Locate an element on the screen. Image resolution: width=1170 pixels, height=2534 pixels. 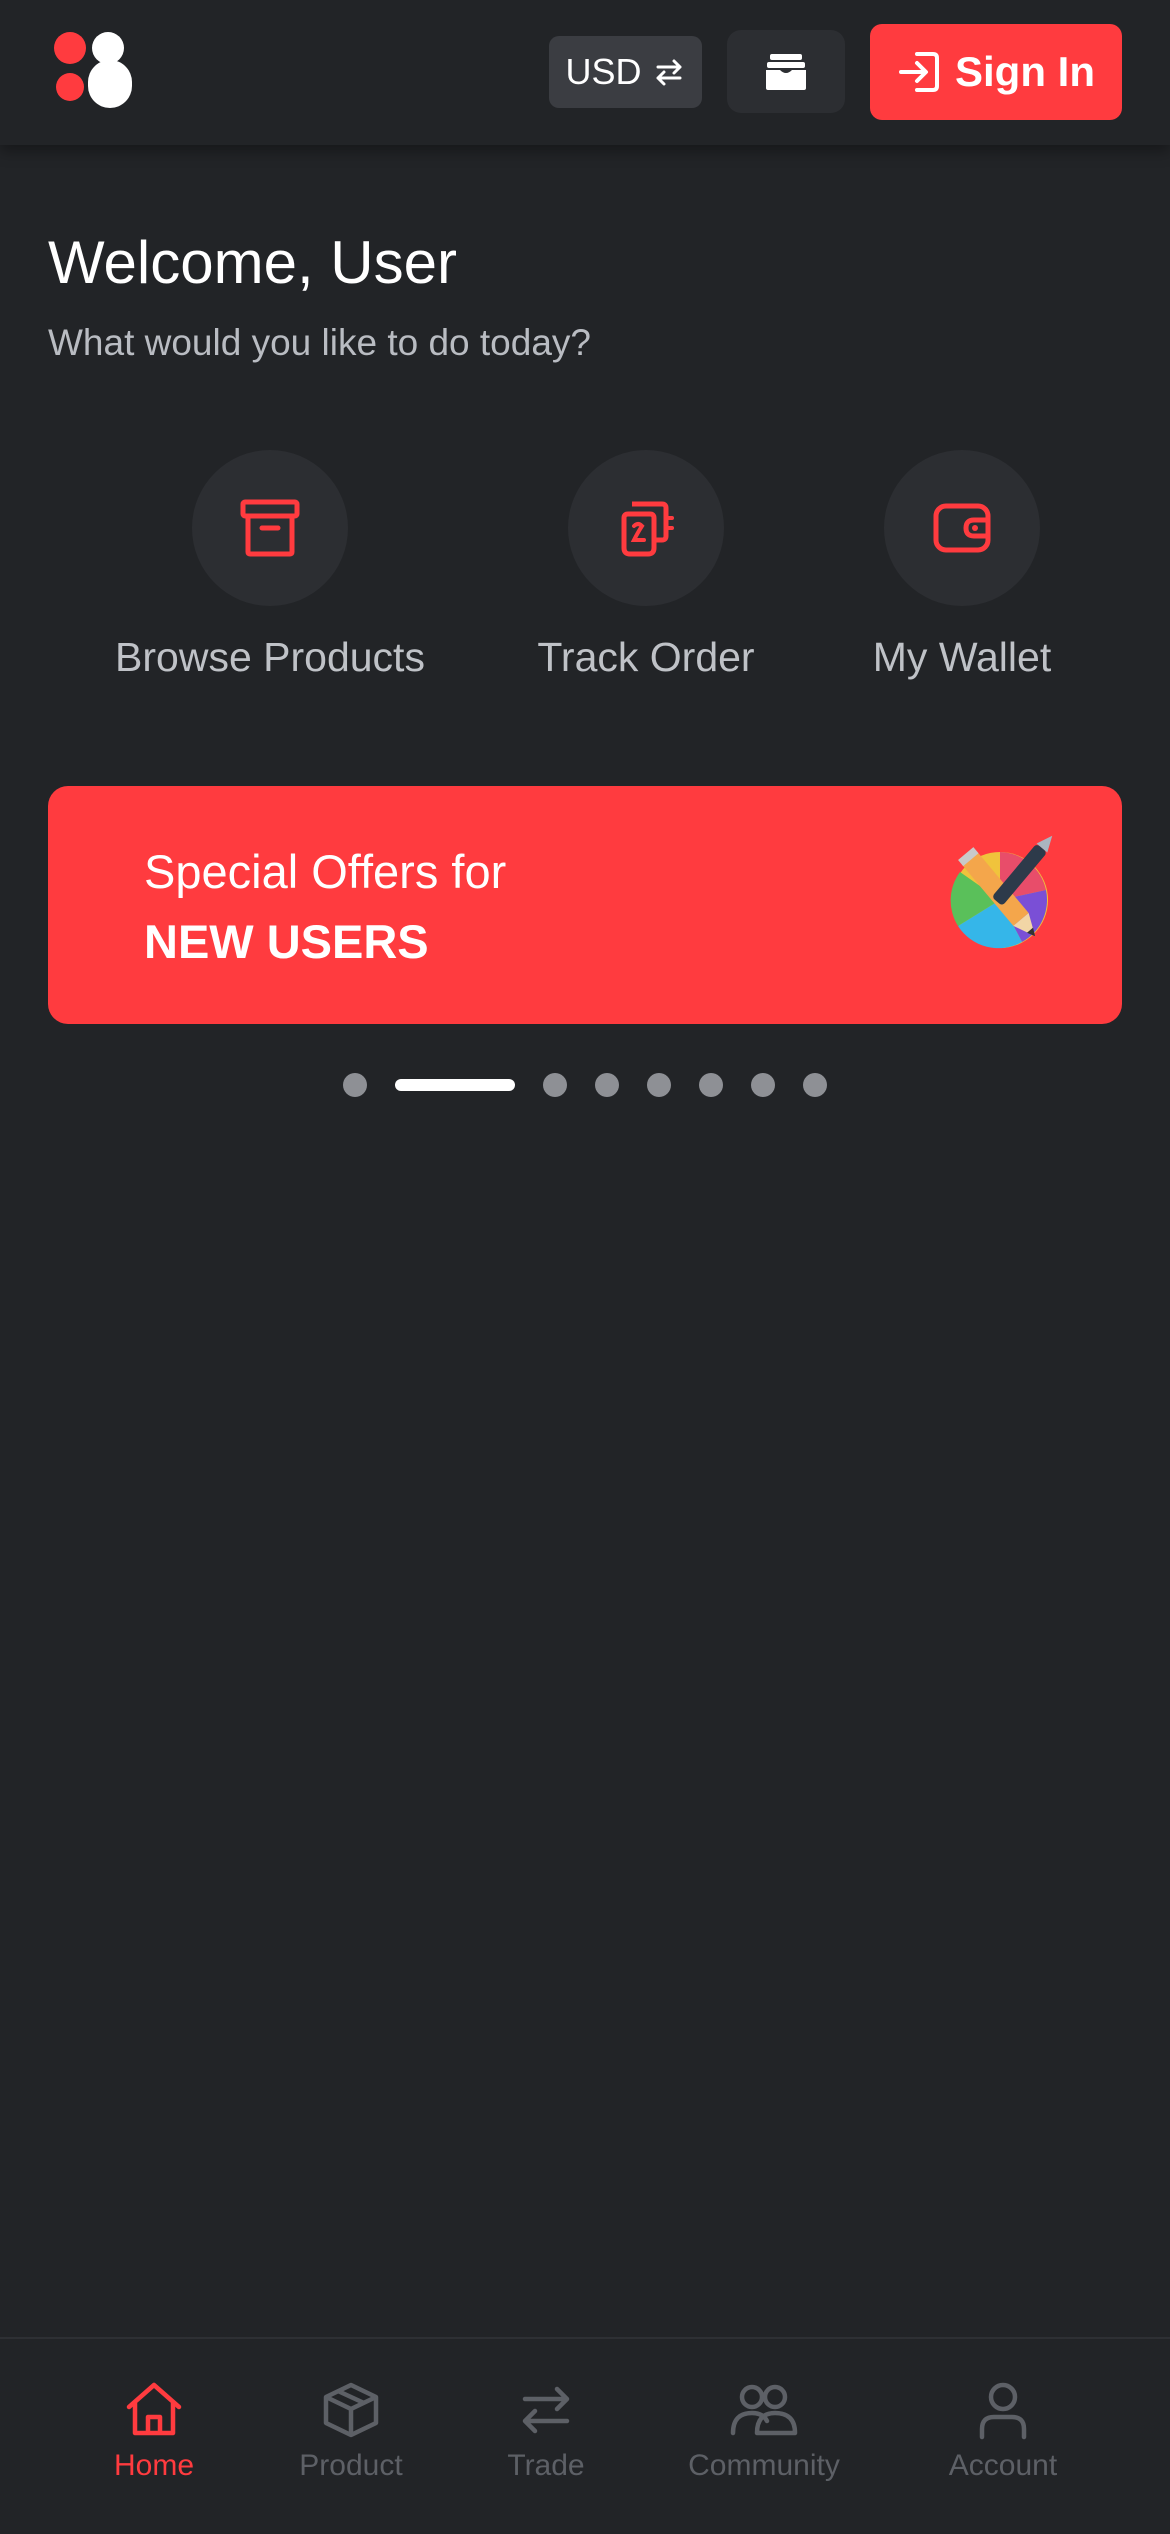
box-icon is located at coordinates (351, 2410).